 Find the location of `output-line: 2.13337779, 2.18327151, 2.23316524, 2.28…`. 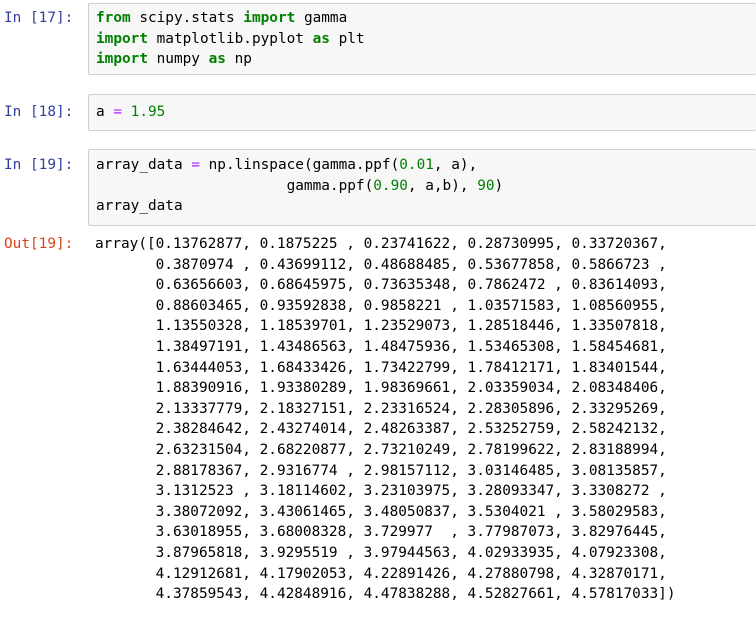

output-line: 2.13337779, 2.18327151, 2.23316524, 2.28… is located at coordinates (381, 408).